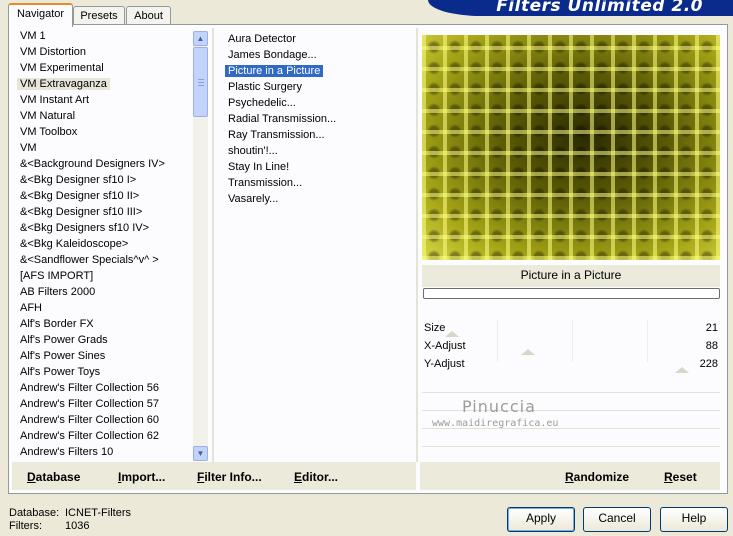  I want to click on preview-title: Picture in a Picture, so click(571, 276).